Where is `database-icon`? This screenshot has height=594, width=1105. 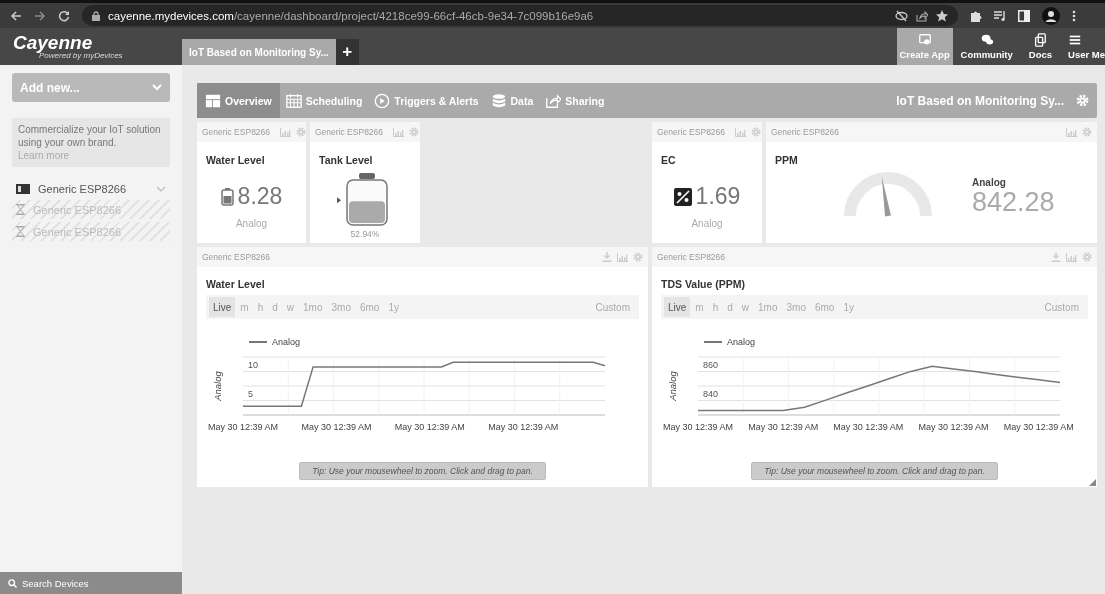
database-icon is located at coordinates (498, 100).